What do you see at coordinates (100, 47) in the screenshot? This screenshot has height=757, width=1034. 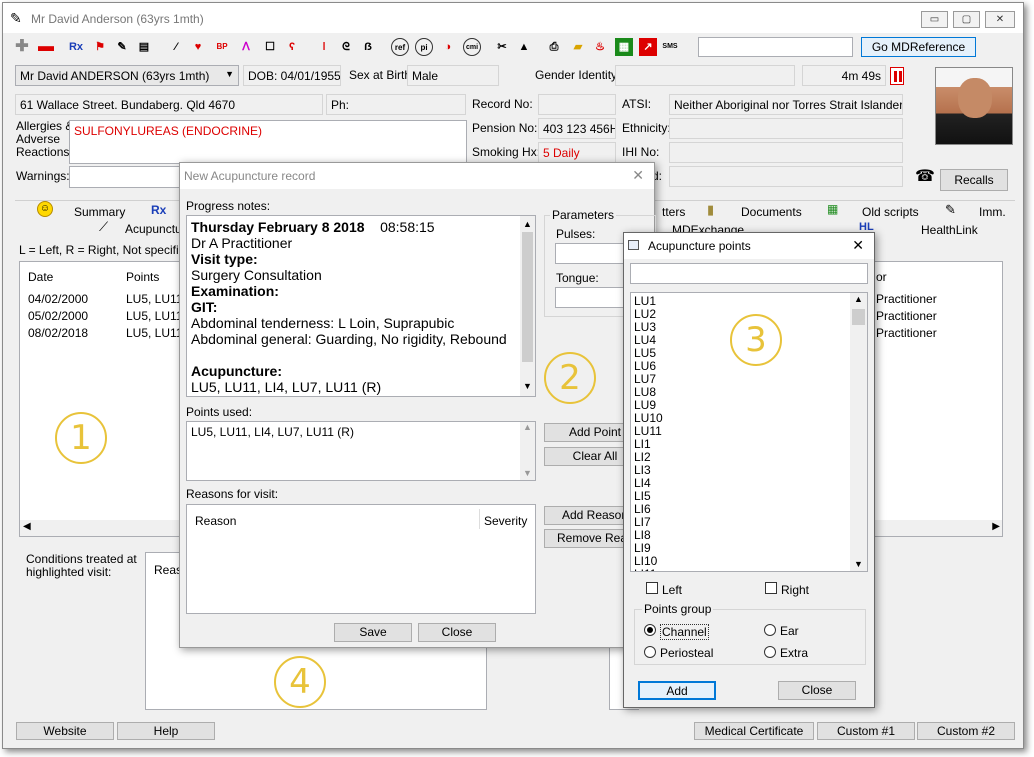 I see `run-icon: ⚑` at bounding box center [100, 47].